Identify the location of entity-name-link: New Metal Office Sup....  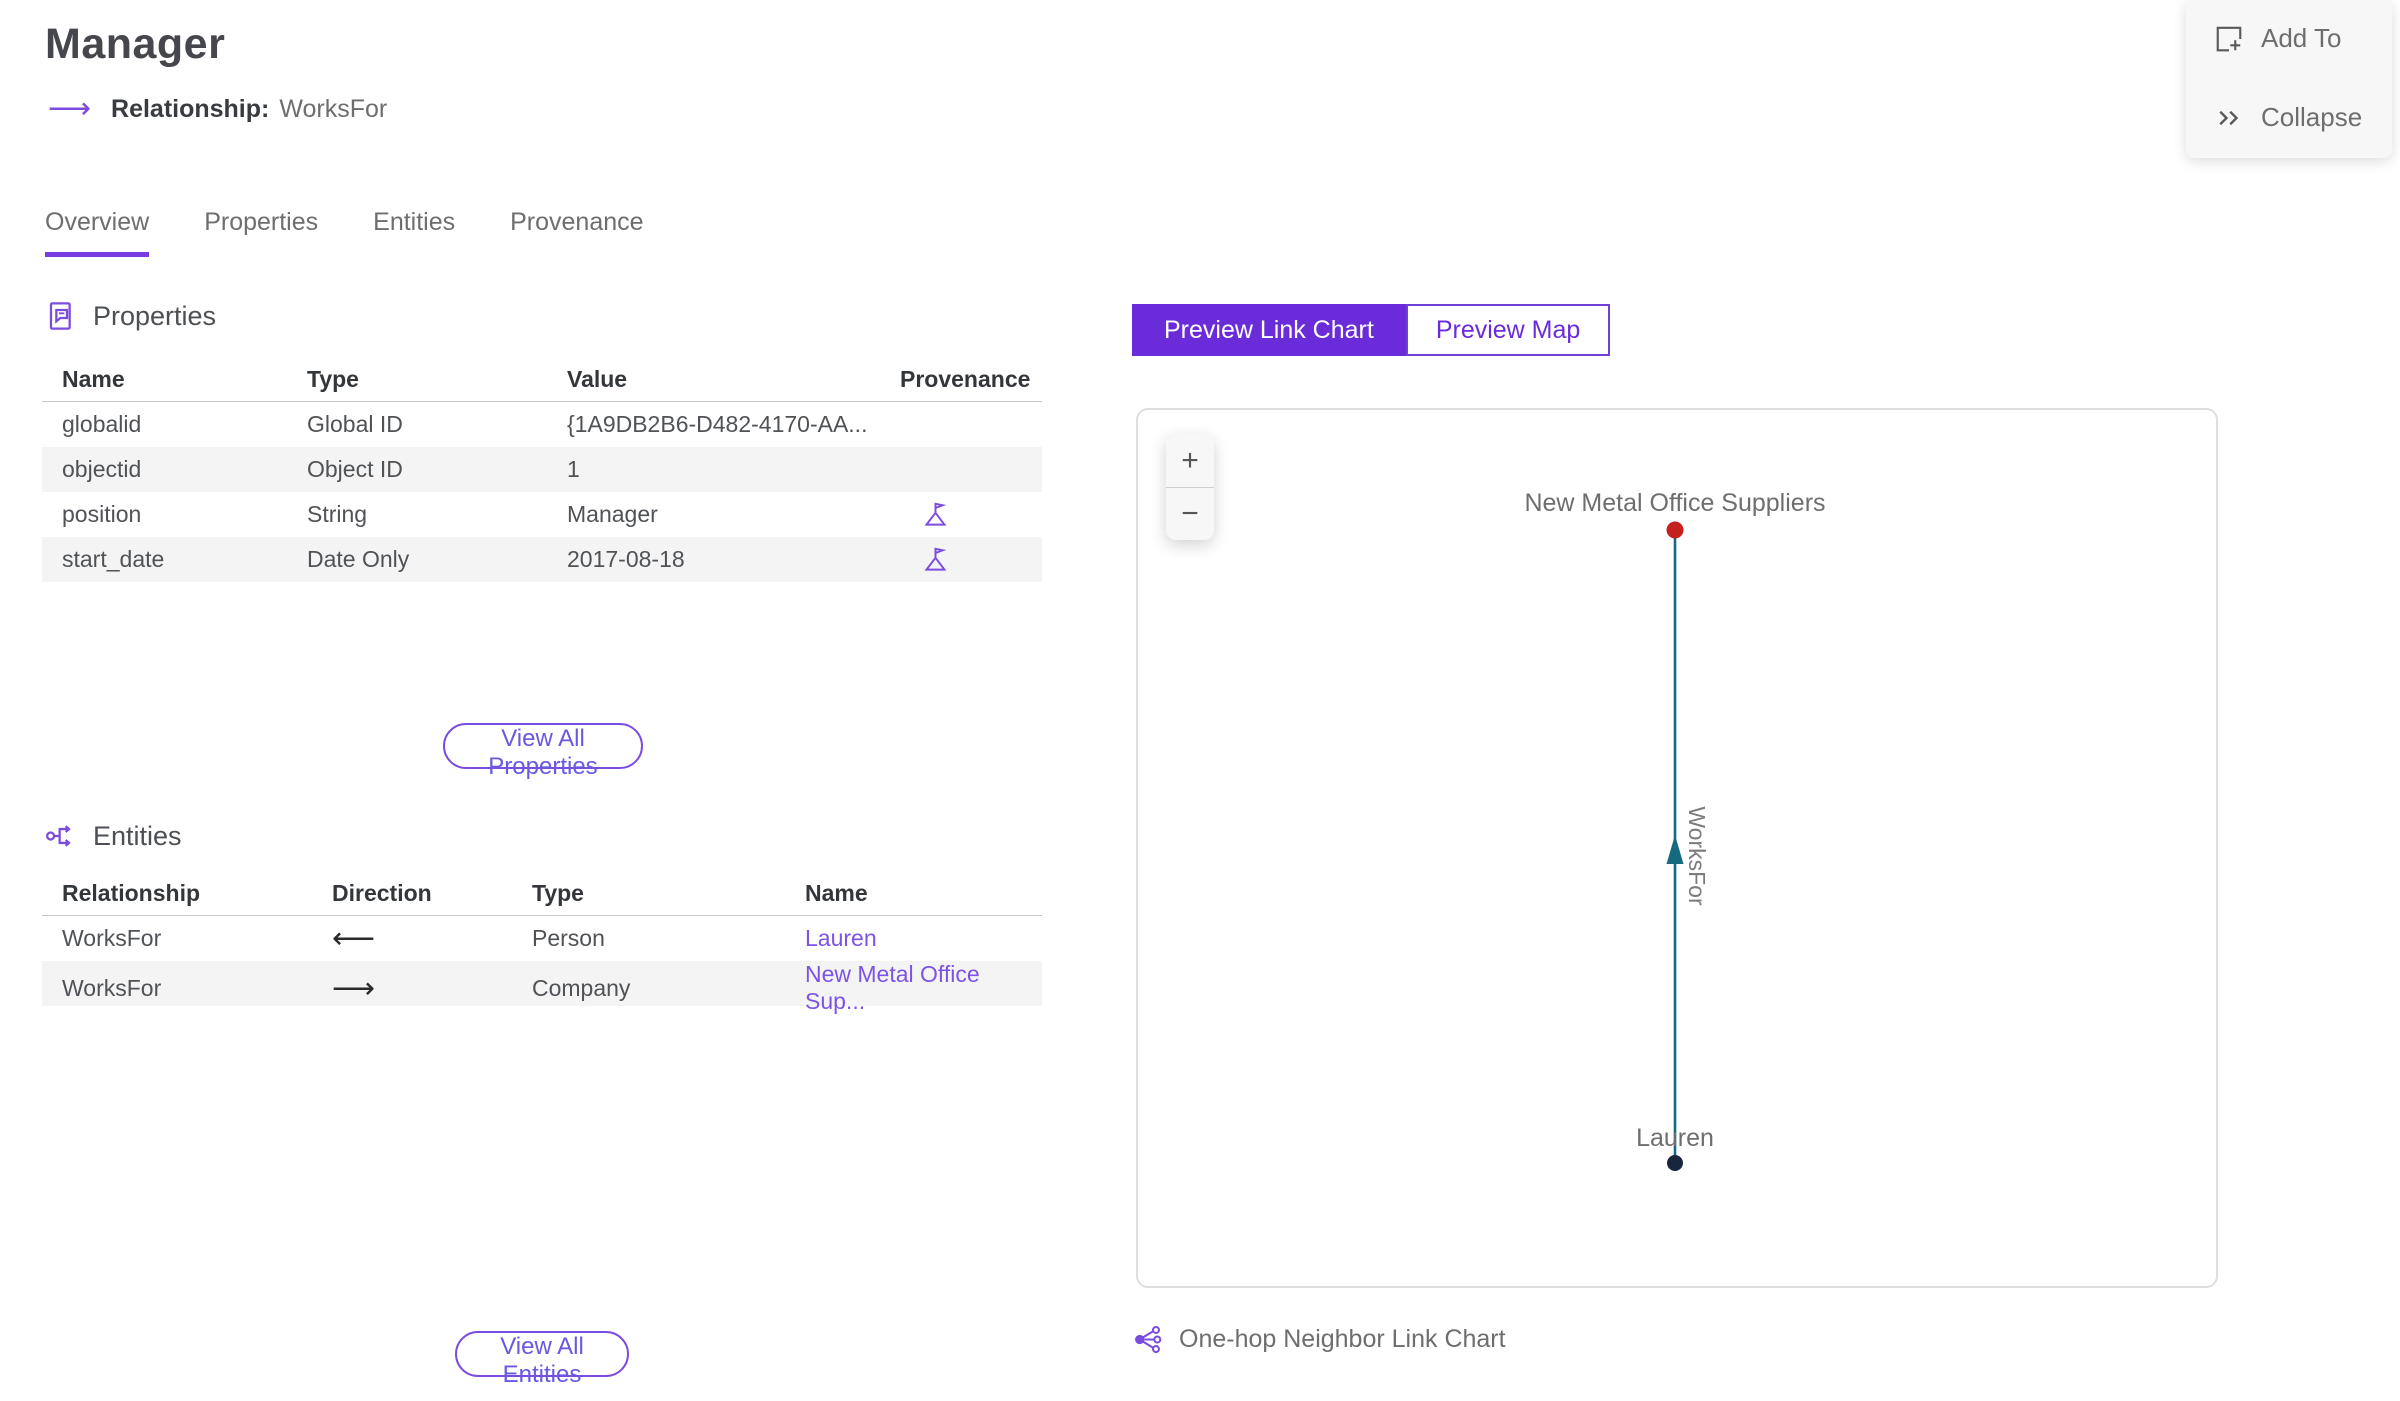
(913, 988).